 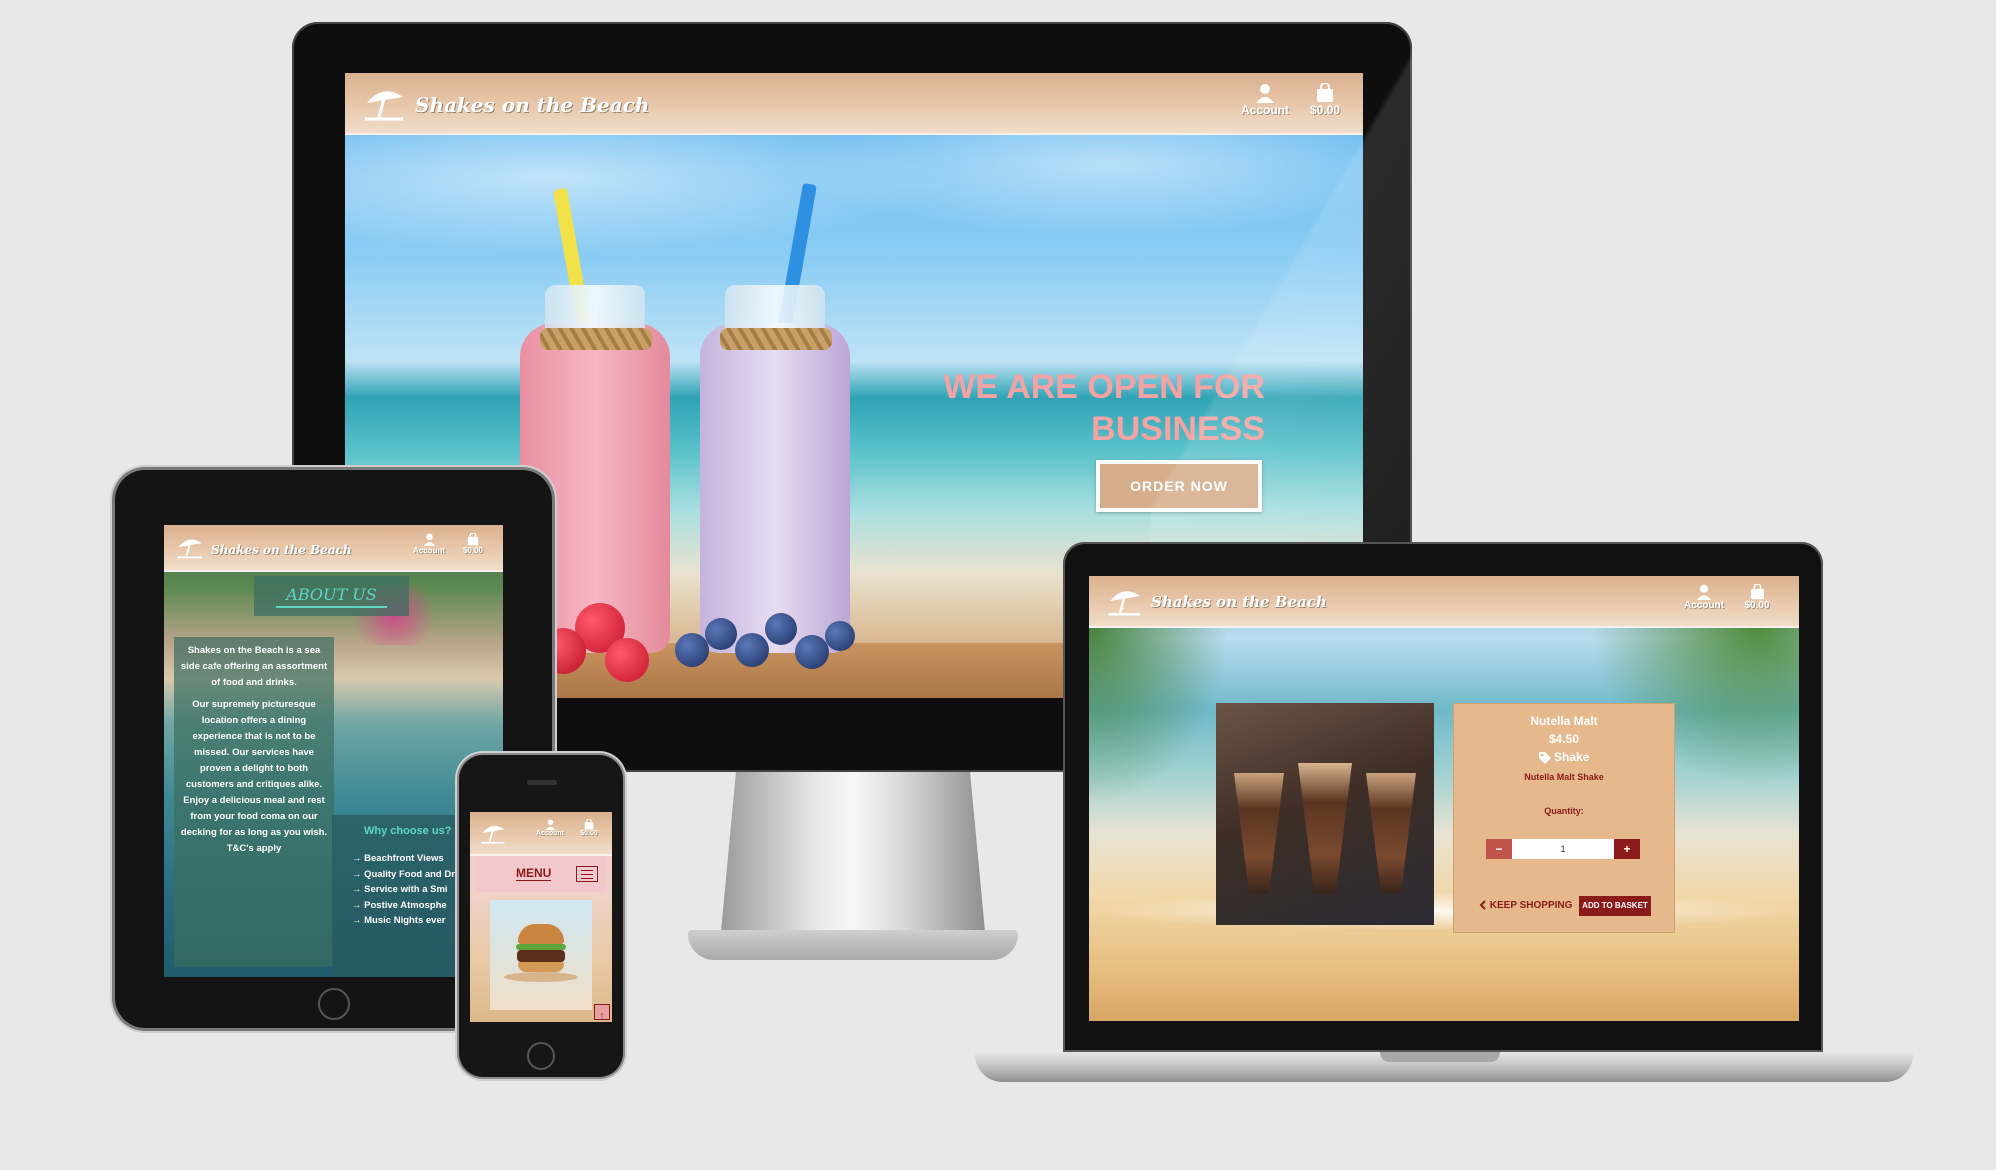 I want to click on add-to-basket-button: ADD TO BASKET, so click(x=1615, y=906).